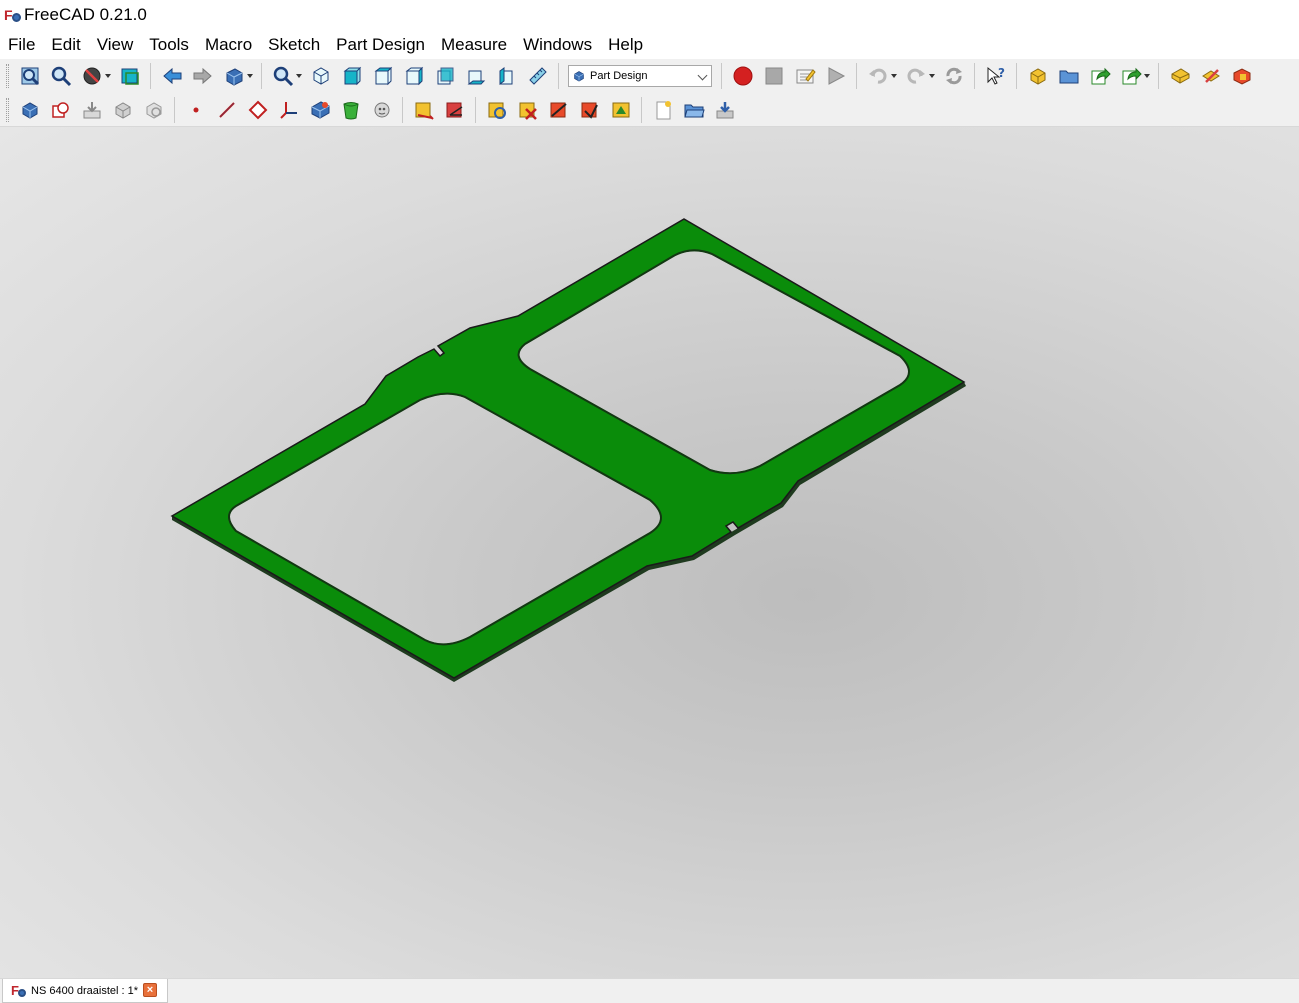  I want to click on datum-point-button, so click(195, 110).